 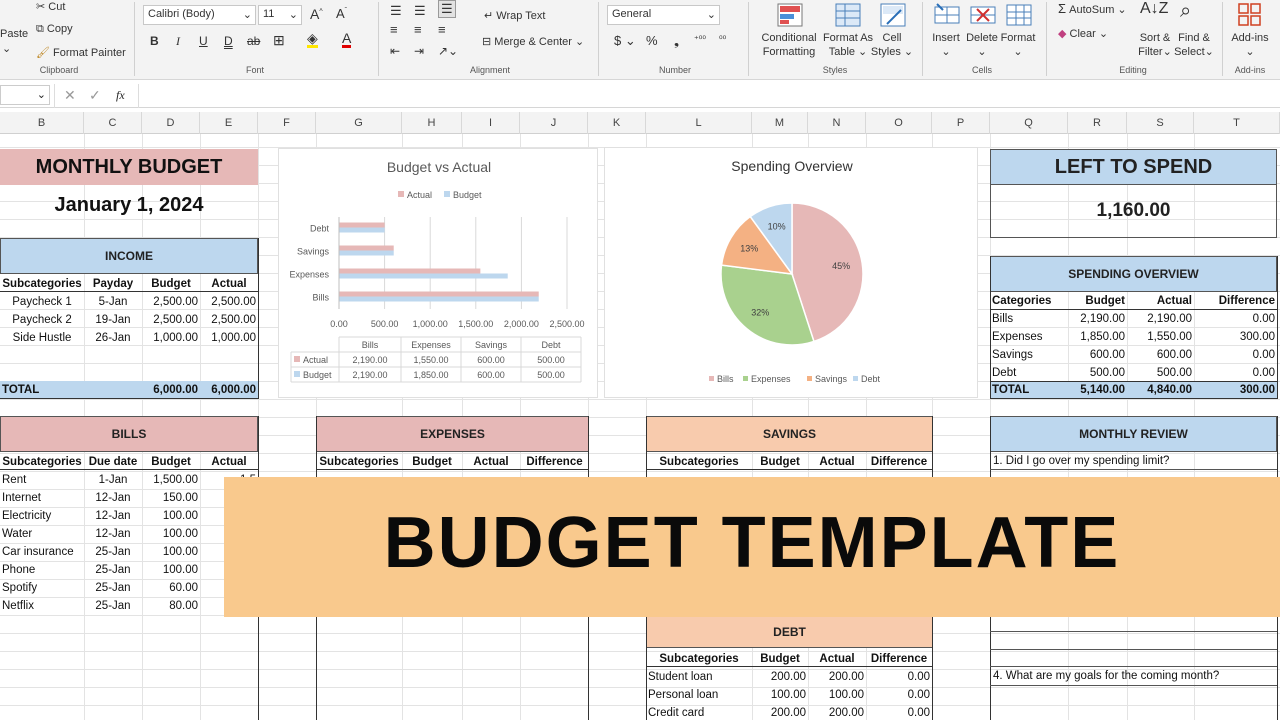 I want to click on column-header-E: E, so click(x=229, y=123).